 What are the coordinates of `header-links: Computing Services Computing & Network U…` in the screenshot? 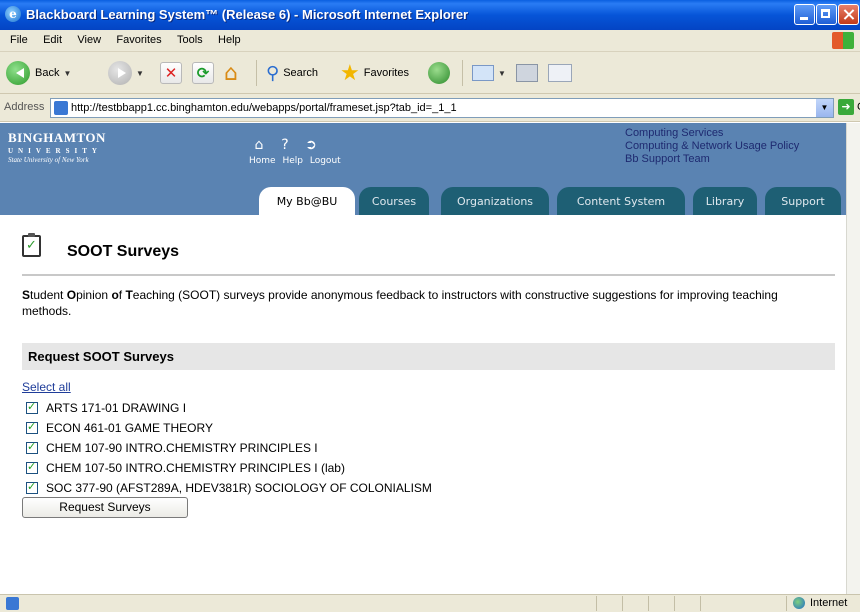 It's located at (712, 146).